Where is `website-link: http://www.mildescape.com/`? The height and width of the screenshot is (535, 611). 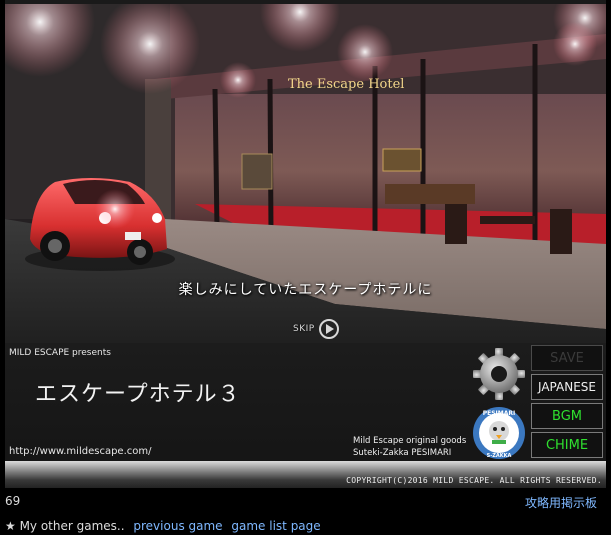
website-link: http://www.mildescape.com/ is located at coordinates (80, 451).